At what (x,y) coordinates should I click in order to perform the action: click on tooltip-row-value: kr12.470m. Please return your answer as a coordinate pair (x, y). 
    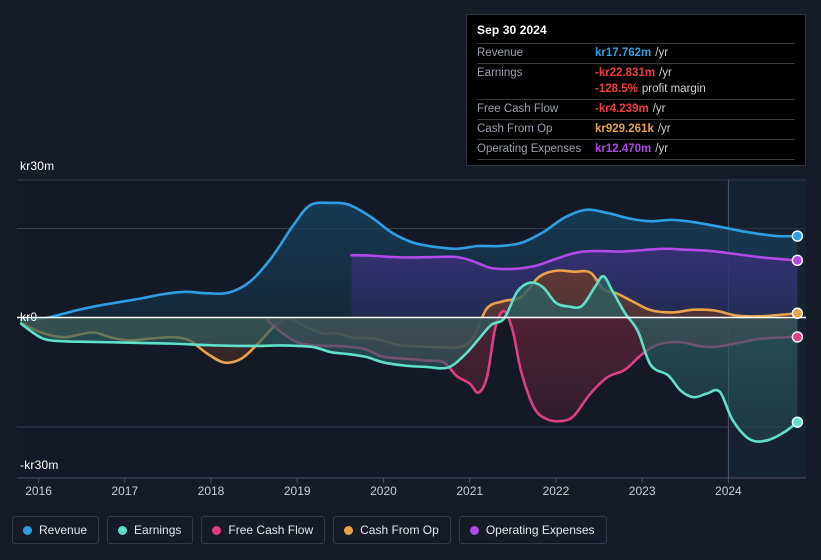
    Looking at the image, I should click on (623, 149).